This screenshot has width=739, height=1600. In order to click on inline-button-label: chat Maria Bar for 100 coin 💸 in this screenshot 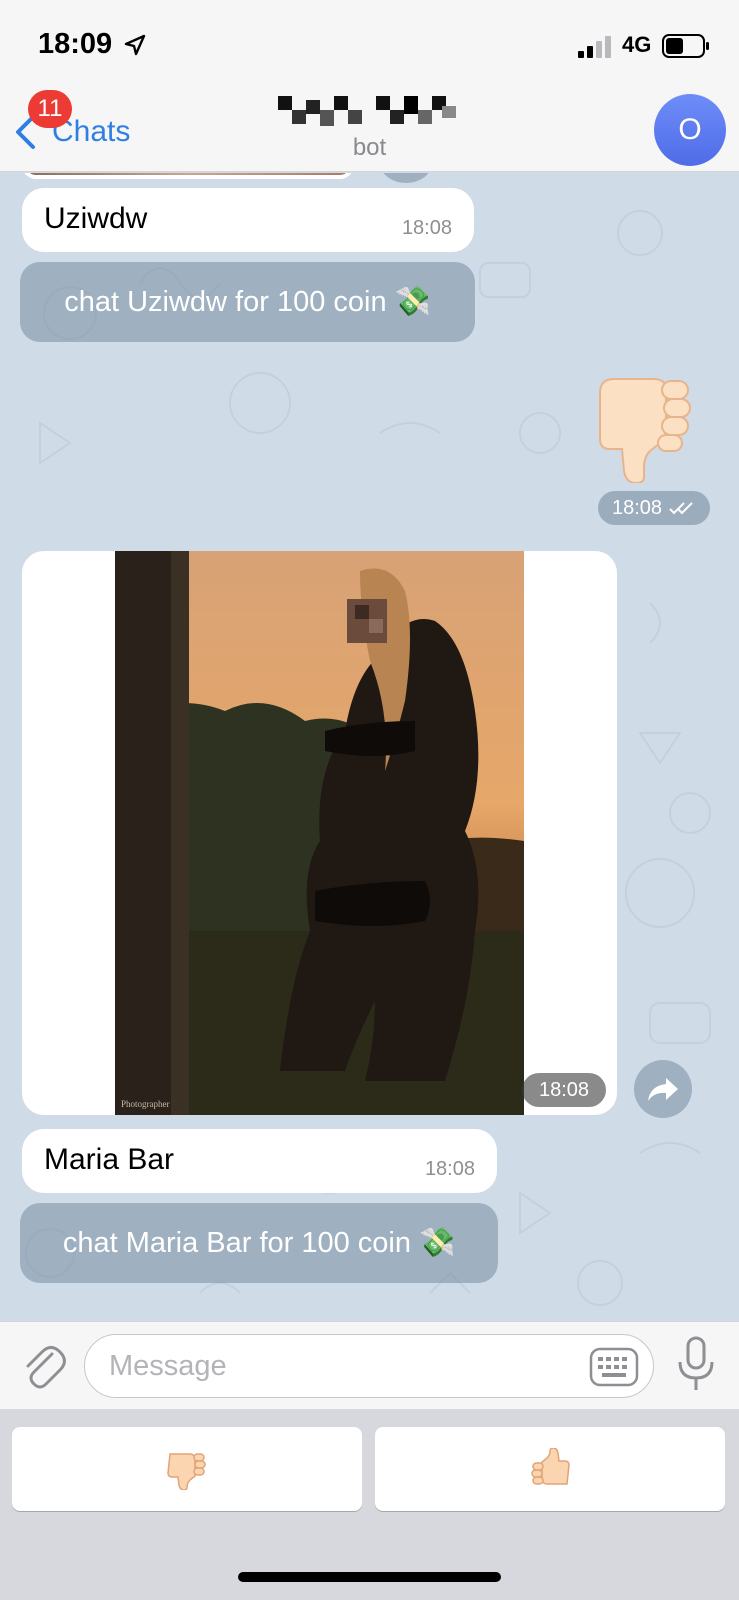, I will do `click(259, 1243)`.